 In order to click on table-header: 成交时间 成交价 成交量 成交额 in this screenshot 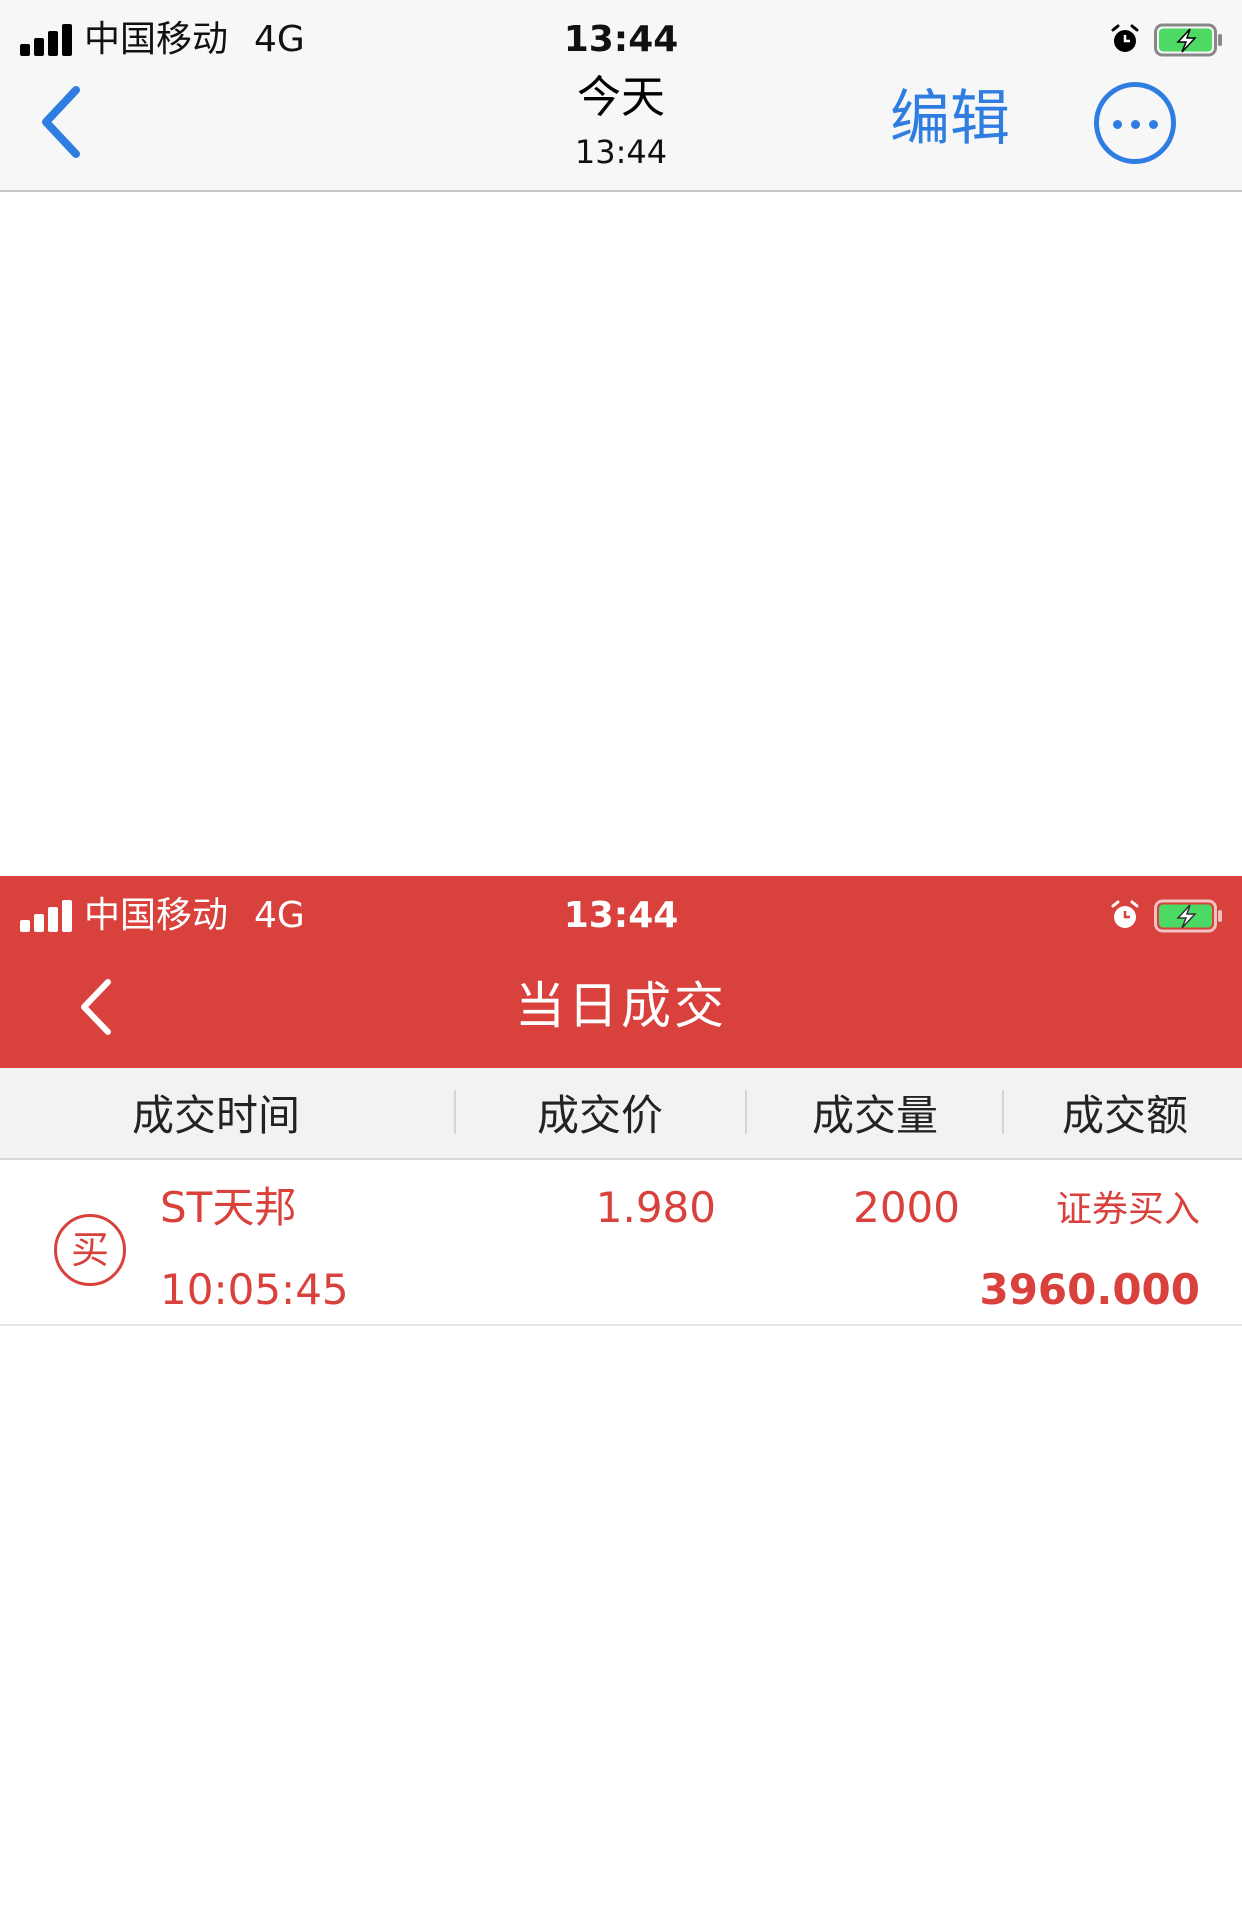, I will do `click(621, 1114)`.